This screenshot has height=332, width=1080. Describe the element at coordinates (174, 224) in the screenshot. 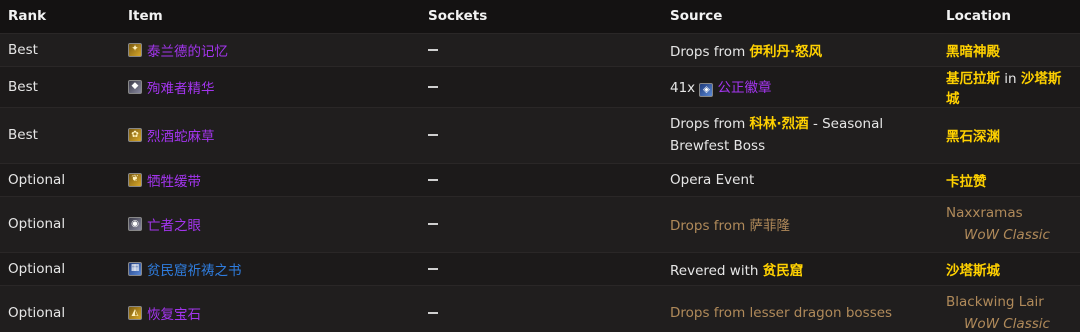

I see `item-link: 亡者之眼` at that location.